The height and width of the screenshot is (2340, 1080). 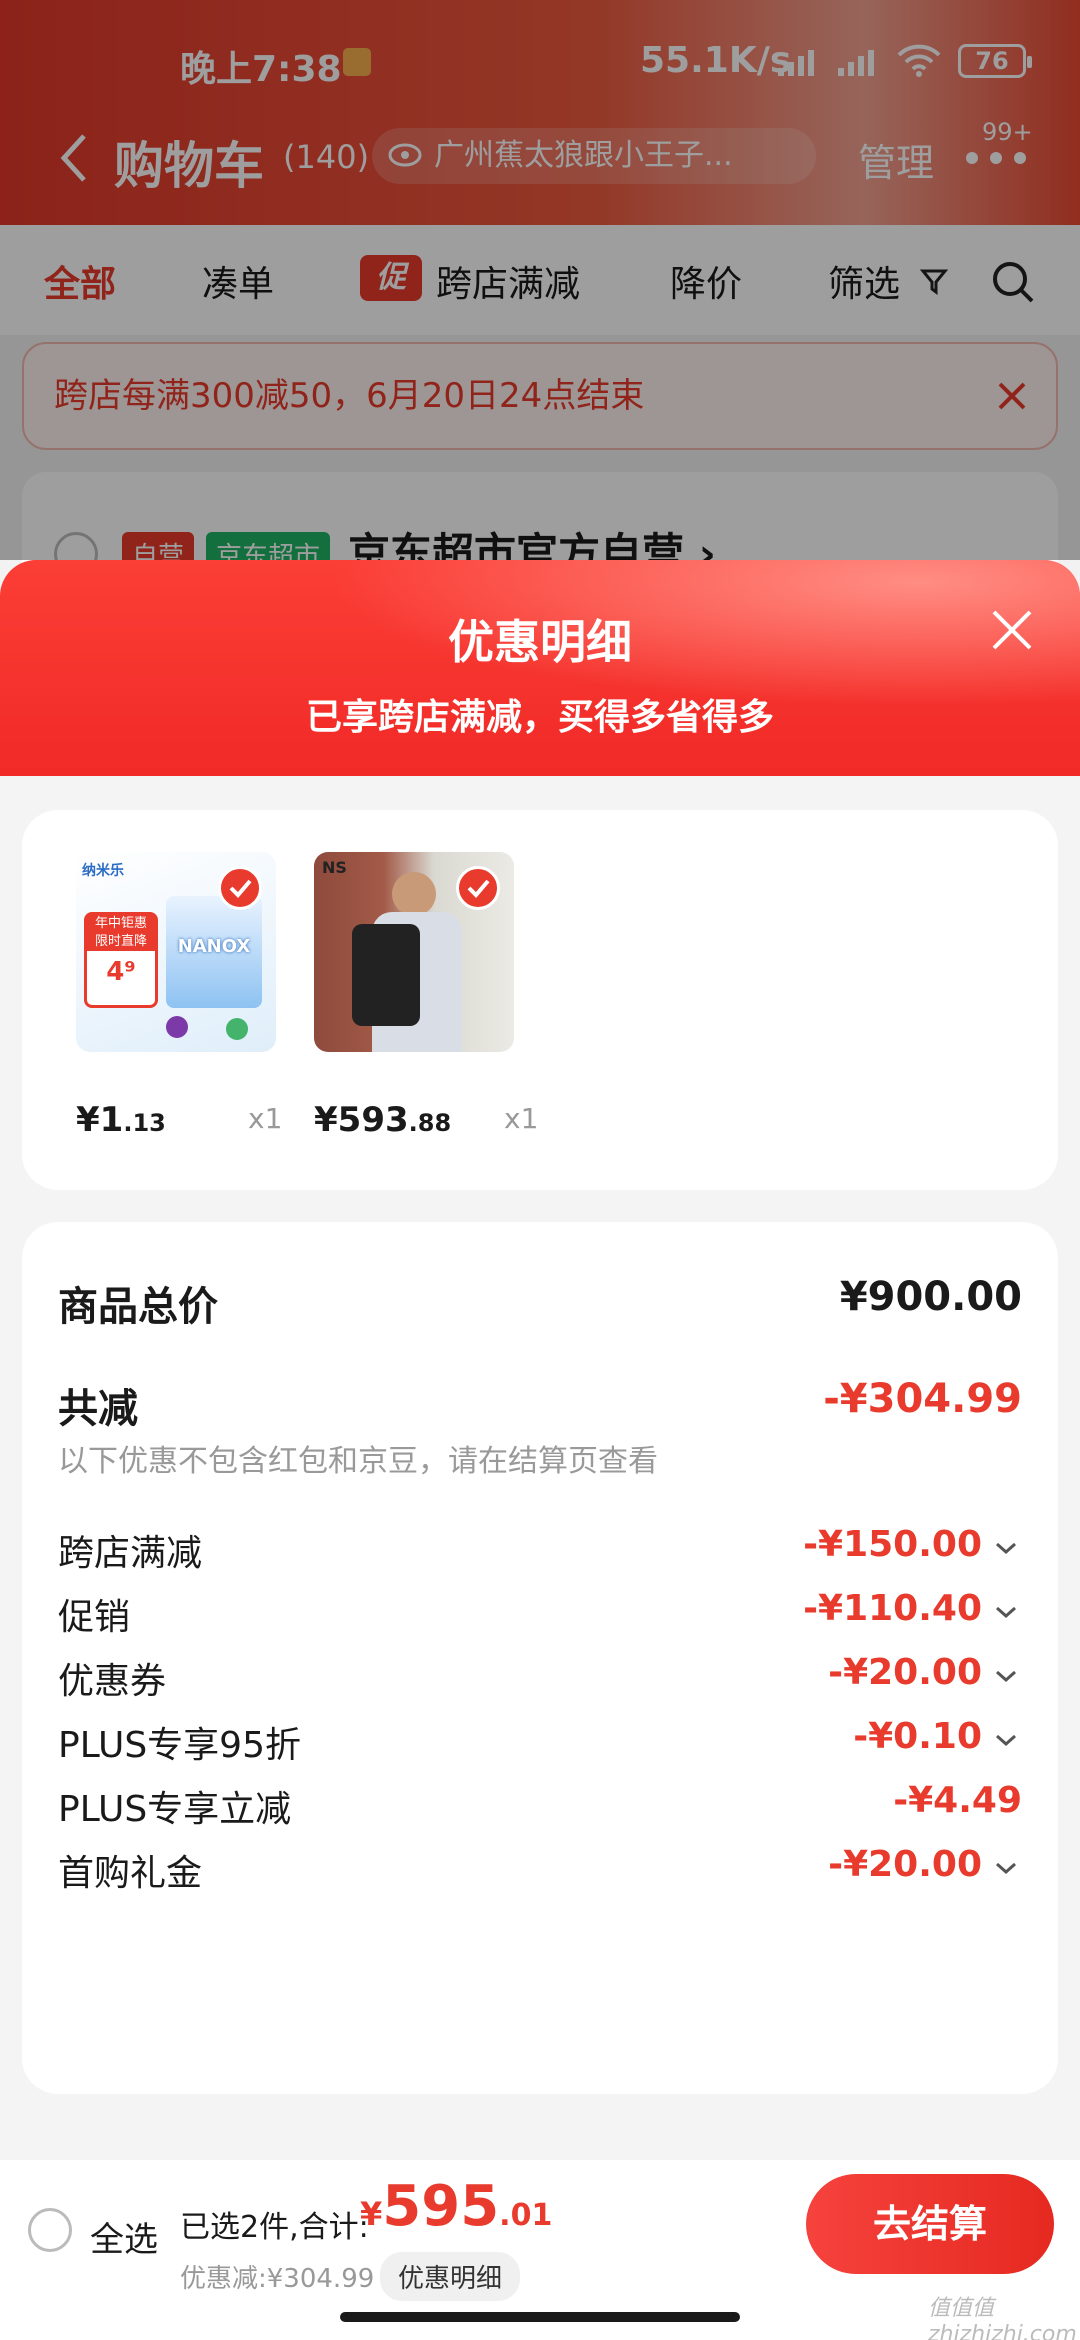 I want to click on checkout-button: 去结算, so click(x=930, y=2224).